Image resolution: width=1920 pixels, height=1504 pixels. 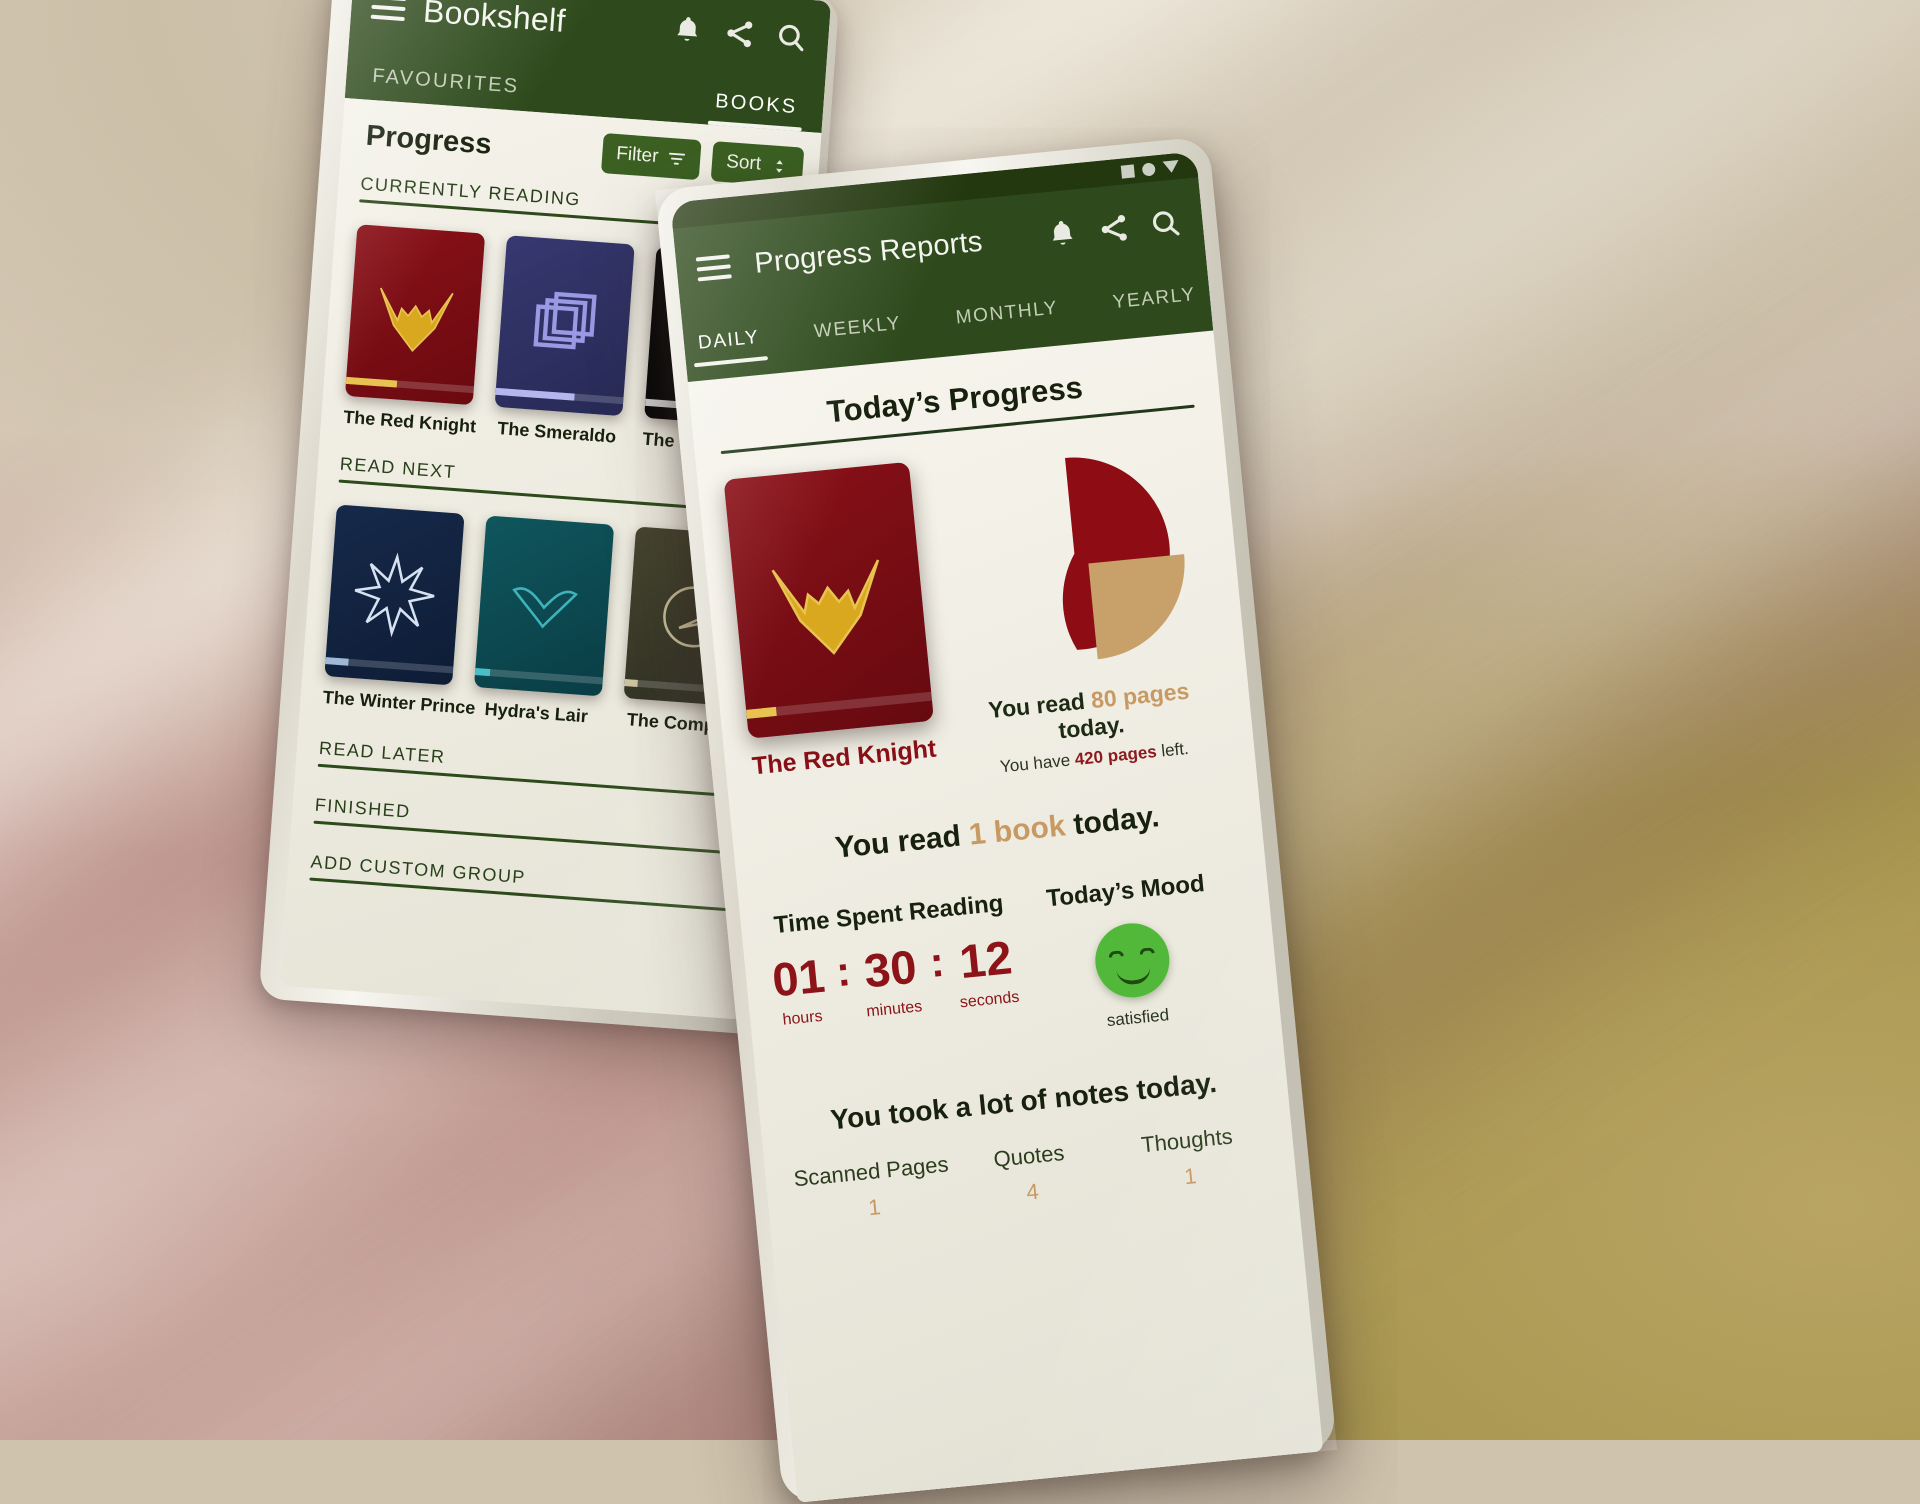 What do you see at coordinates (986, 959) in the screenshot?
I see `seconds-value: 12` at bounding box center [986, 959].